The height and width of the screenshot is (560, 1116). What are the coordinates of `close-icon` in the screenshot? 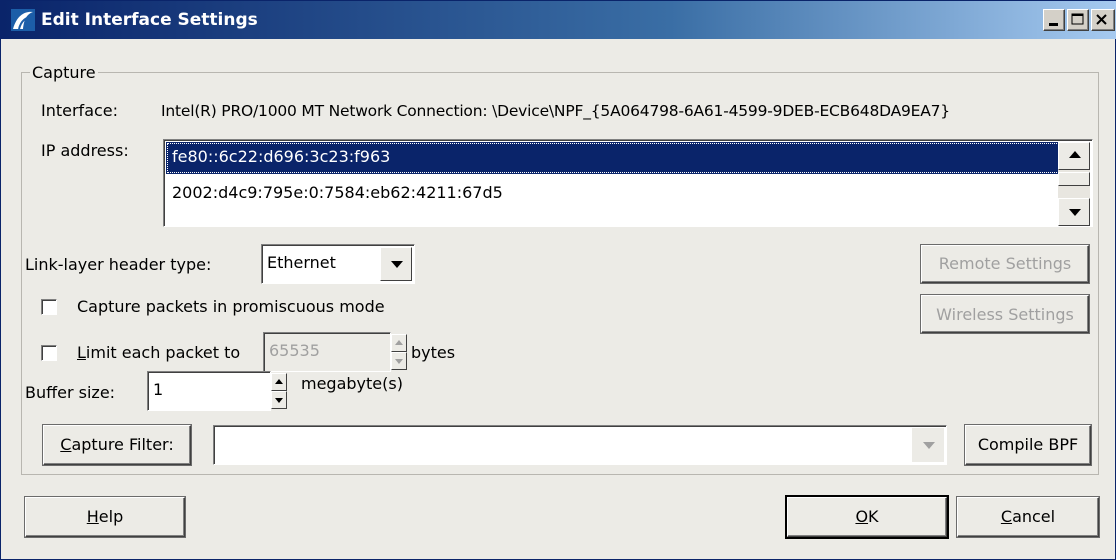 It's located at (1101, 19).